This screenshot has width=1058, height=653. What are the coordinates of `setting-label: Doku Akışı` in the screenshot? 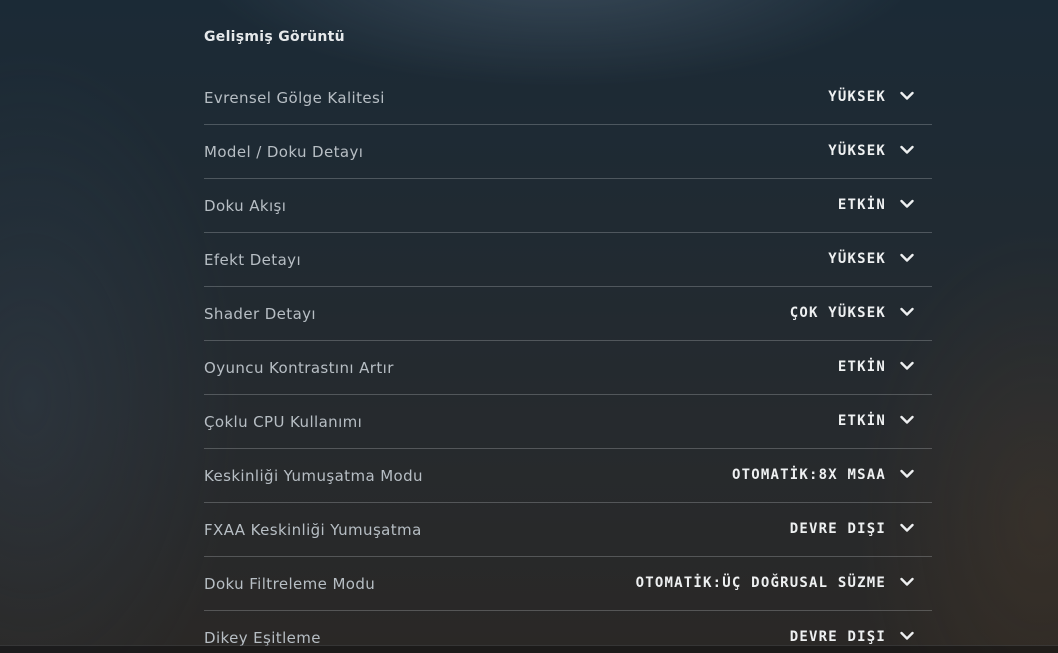 It's located at (245, 206).